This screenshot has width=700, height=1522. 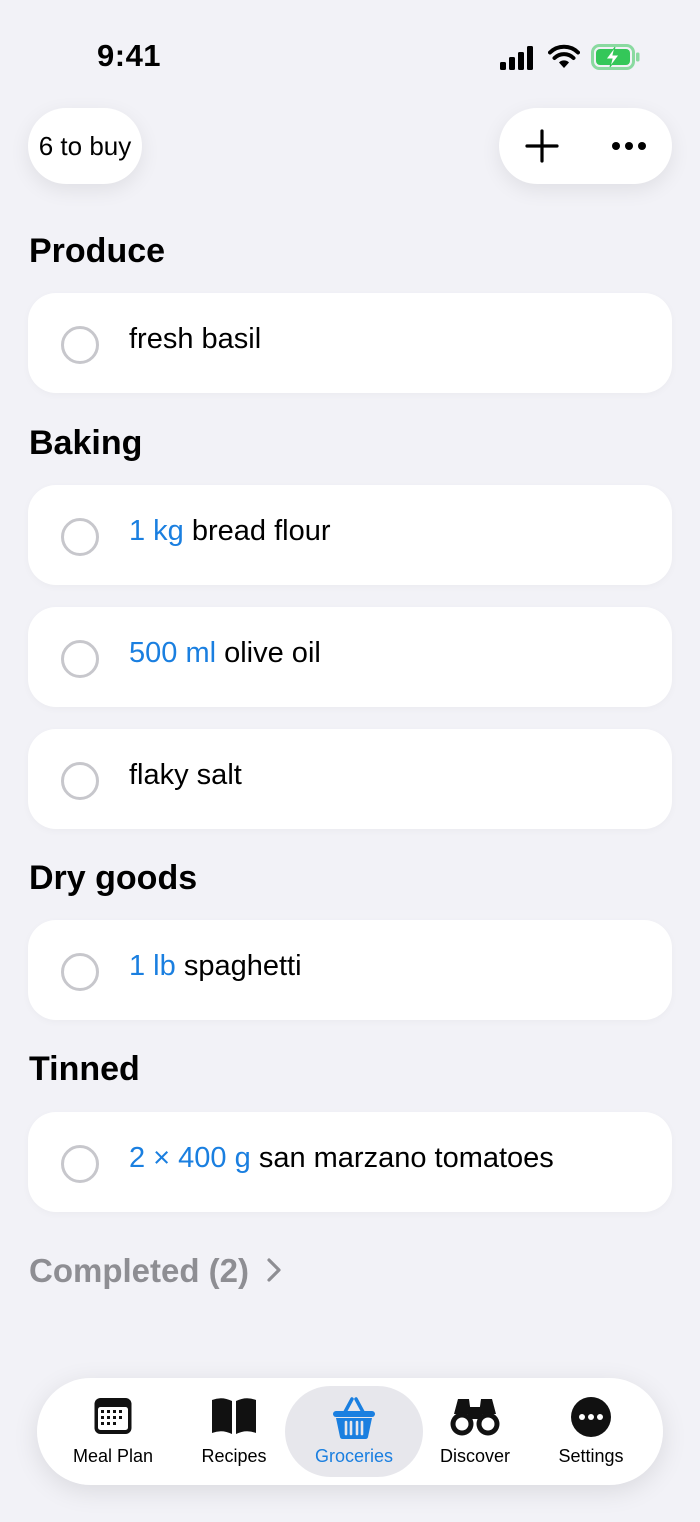 I want to click on item-name: fresh basil, so click(x=195, y=339).